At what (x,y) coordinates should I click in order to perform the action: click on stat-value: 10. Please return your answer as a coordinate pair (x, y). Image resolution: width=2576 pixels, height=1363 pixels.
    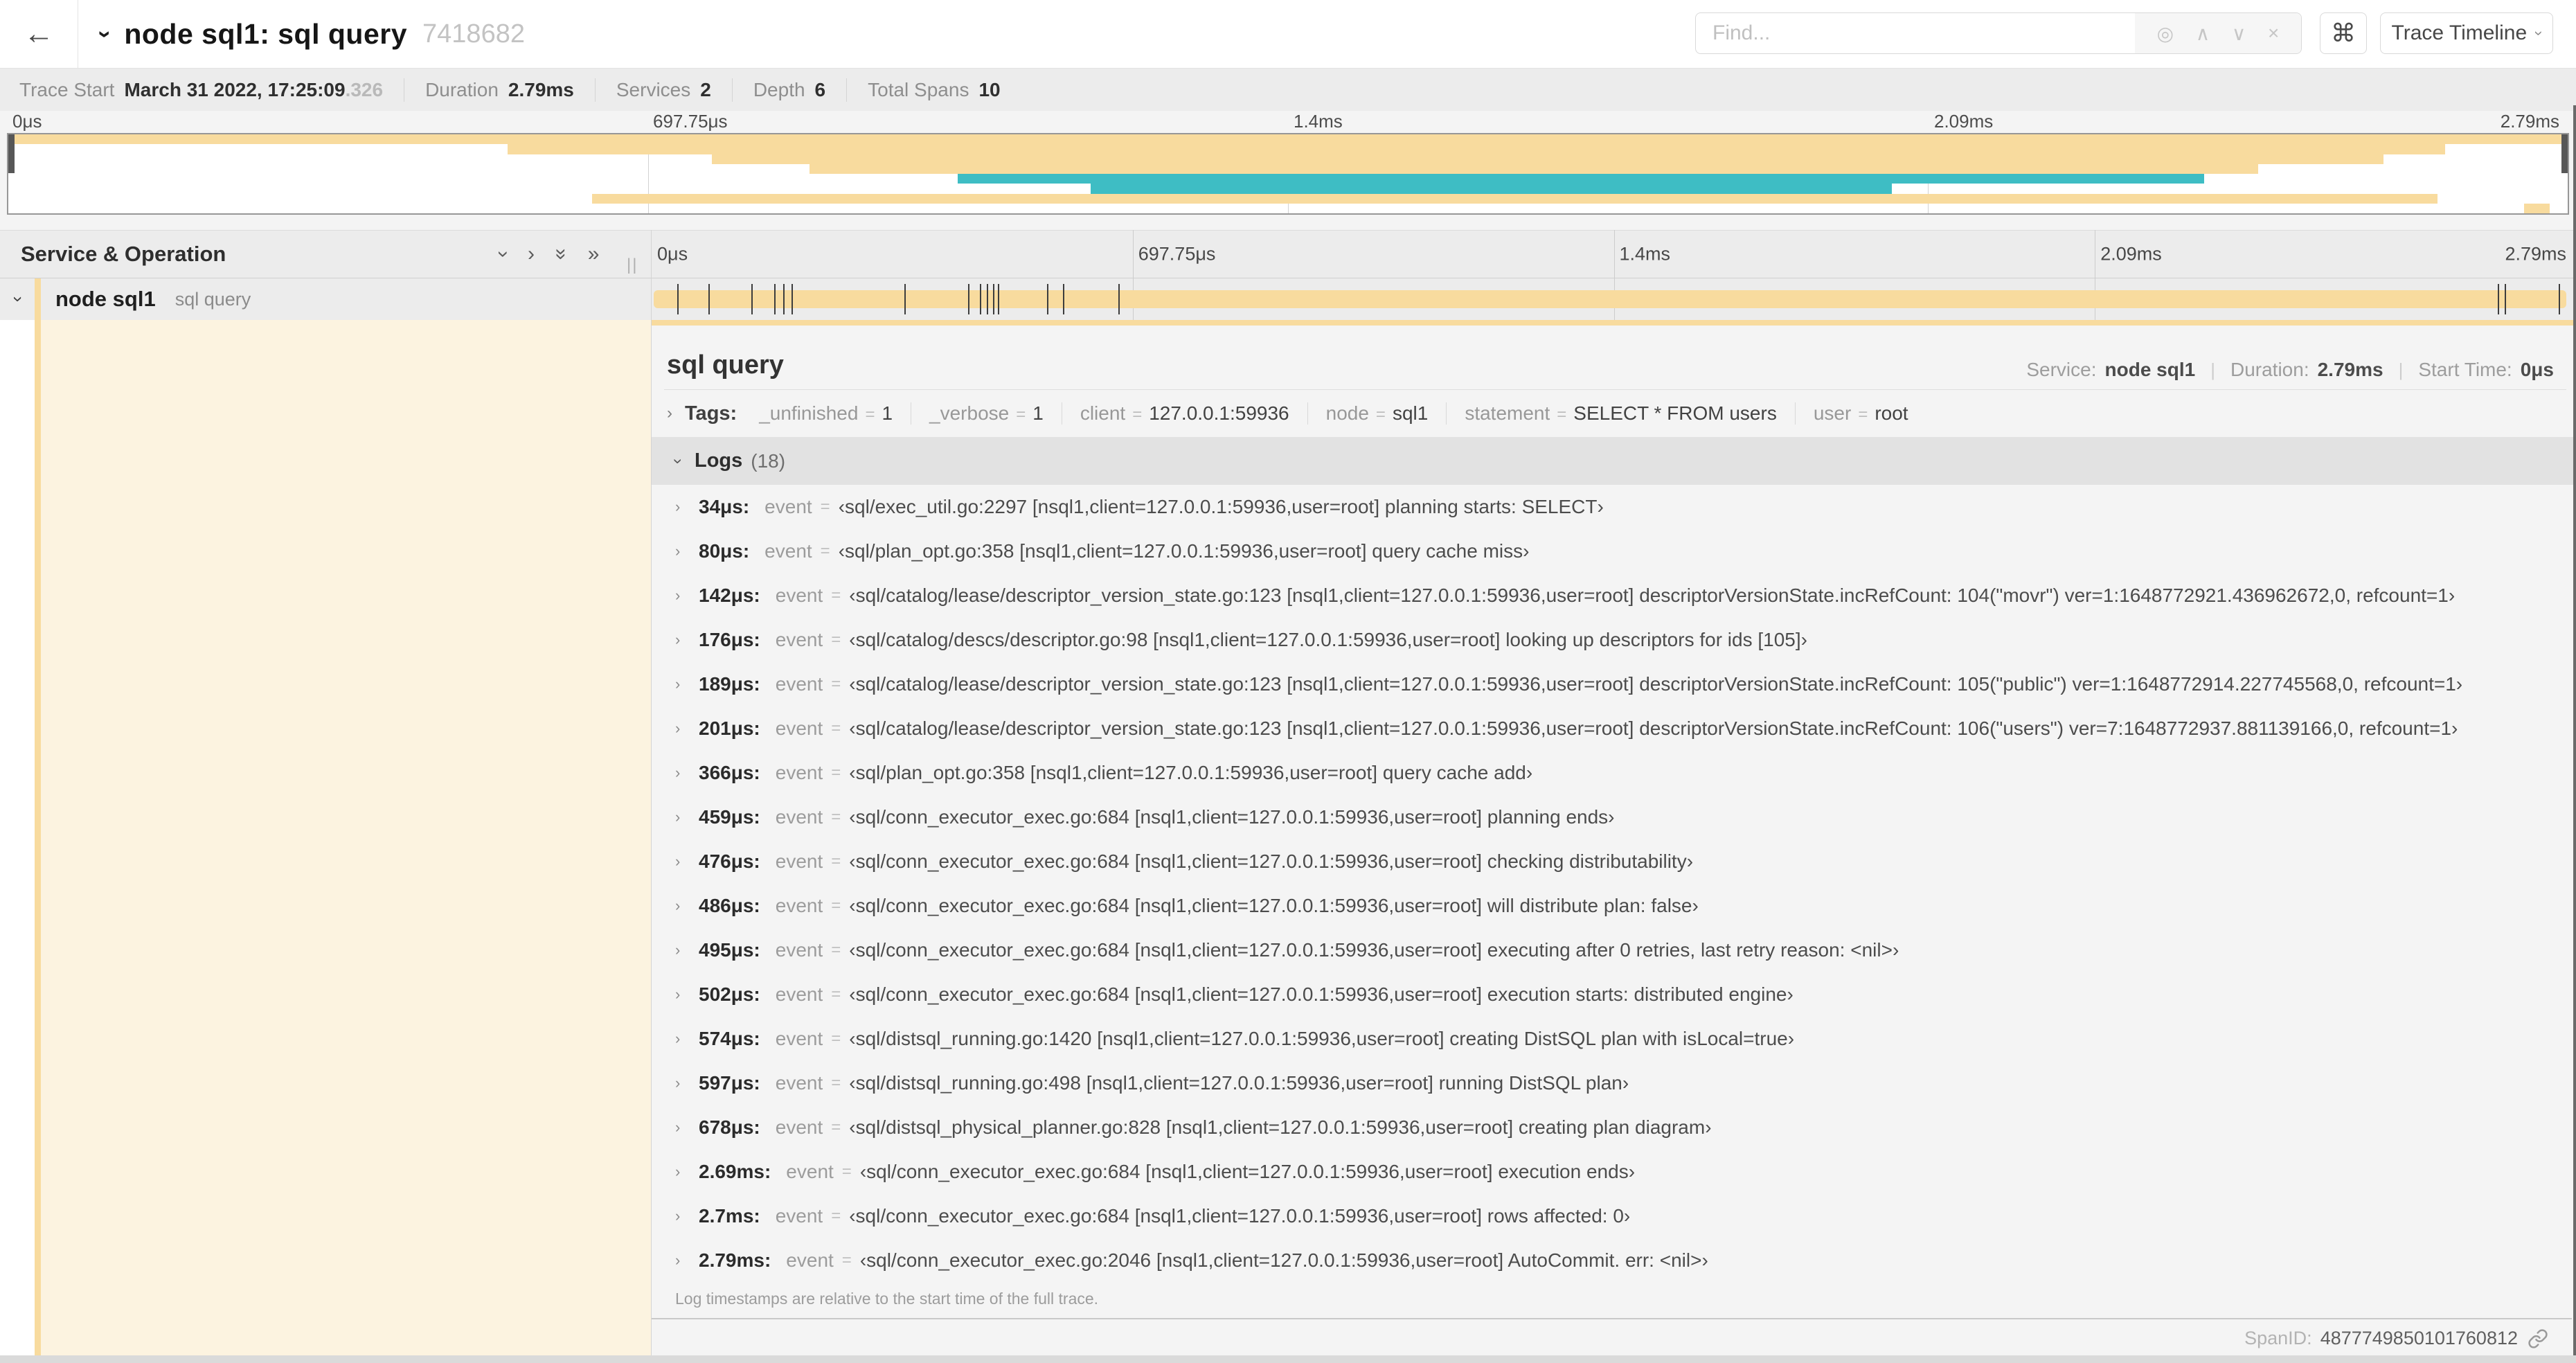
    Looking at the image, I should click on (989, 89).